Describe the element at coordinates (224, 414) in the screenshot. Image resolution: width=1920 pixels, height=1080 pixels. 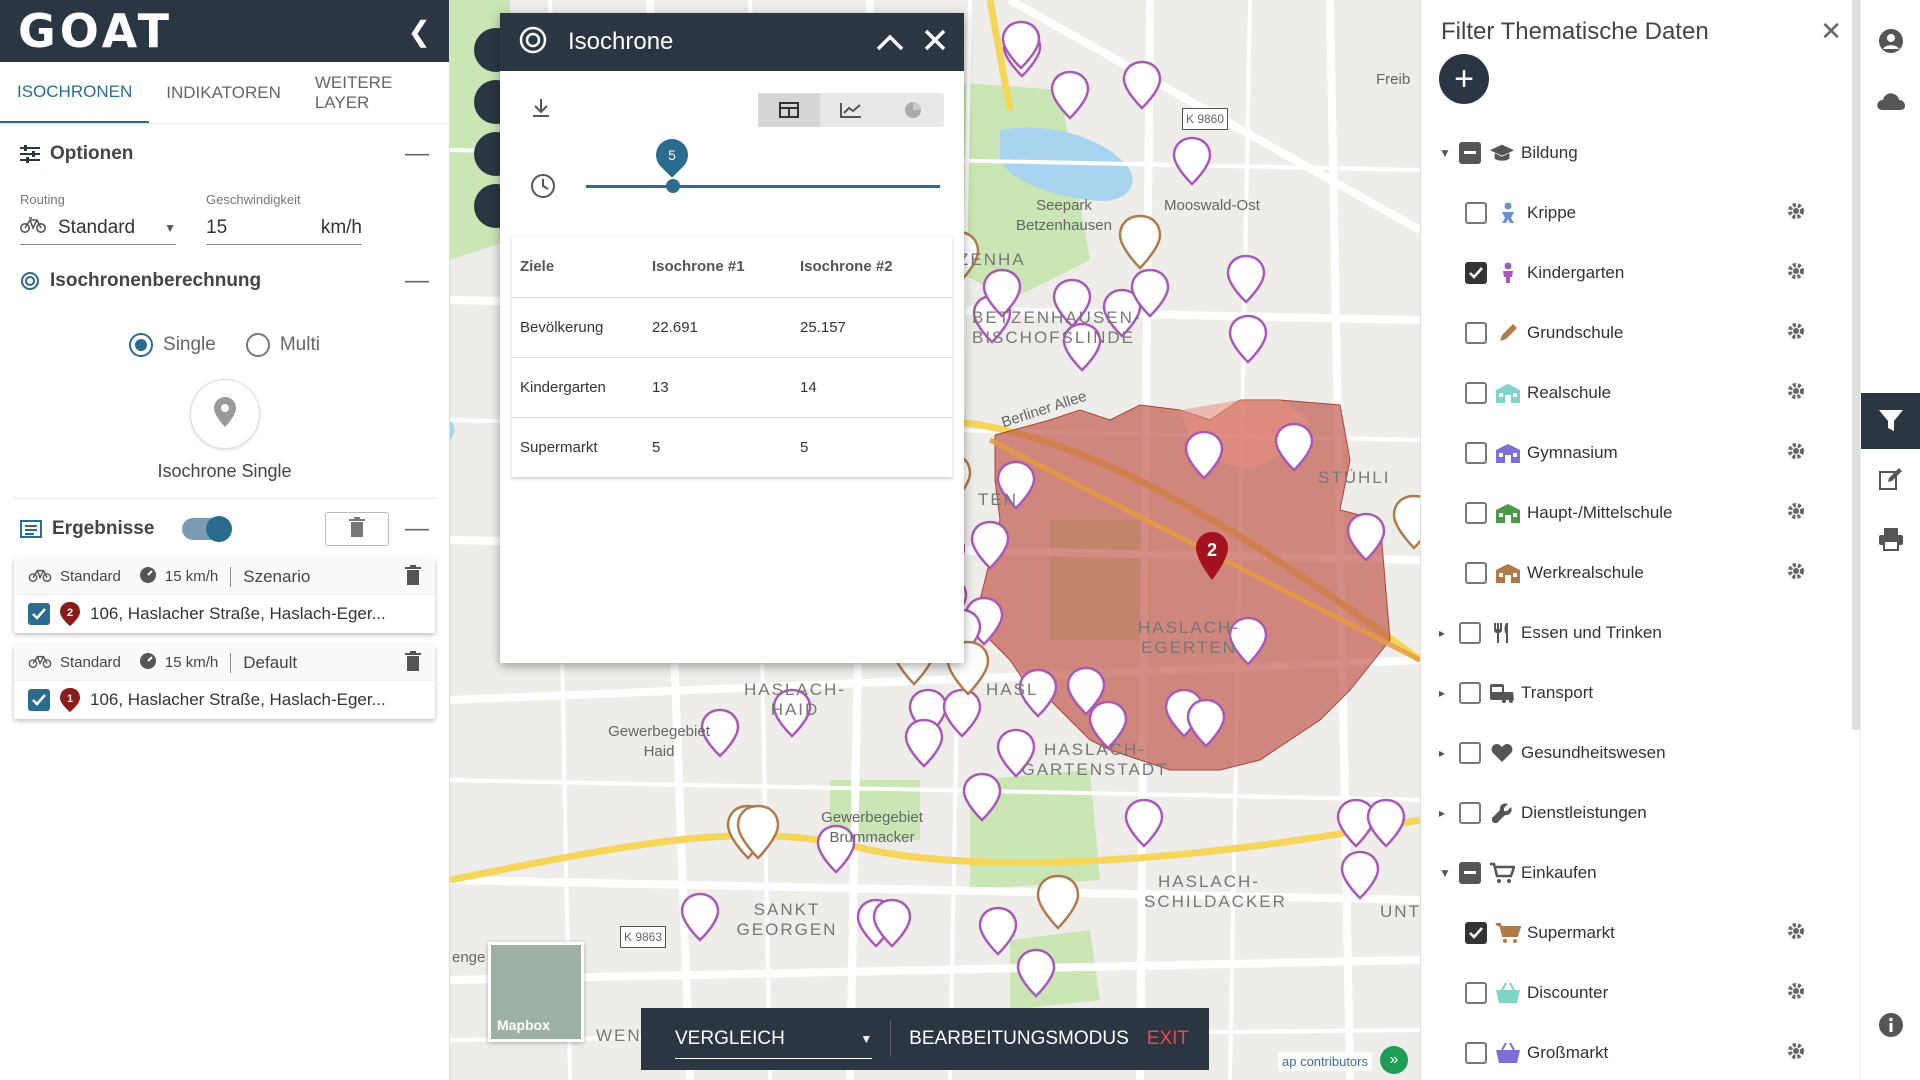
I see `isochrone-single-button` at that location.